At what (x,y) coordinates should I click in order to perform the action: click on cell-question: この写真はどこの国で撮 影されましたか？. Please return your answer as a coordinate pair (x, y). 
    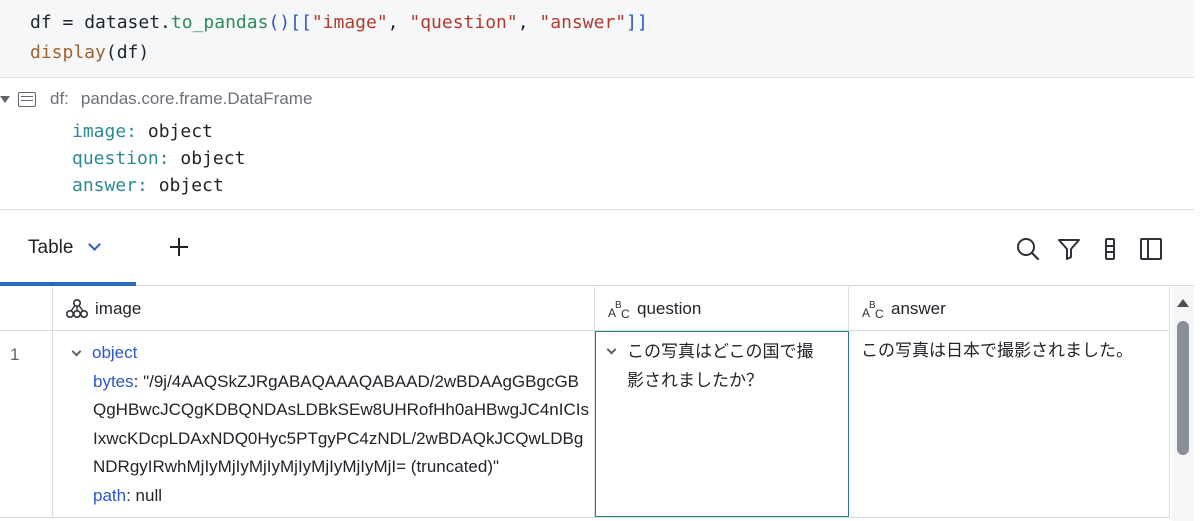
    Looking at the image, I should click on (722, 424).